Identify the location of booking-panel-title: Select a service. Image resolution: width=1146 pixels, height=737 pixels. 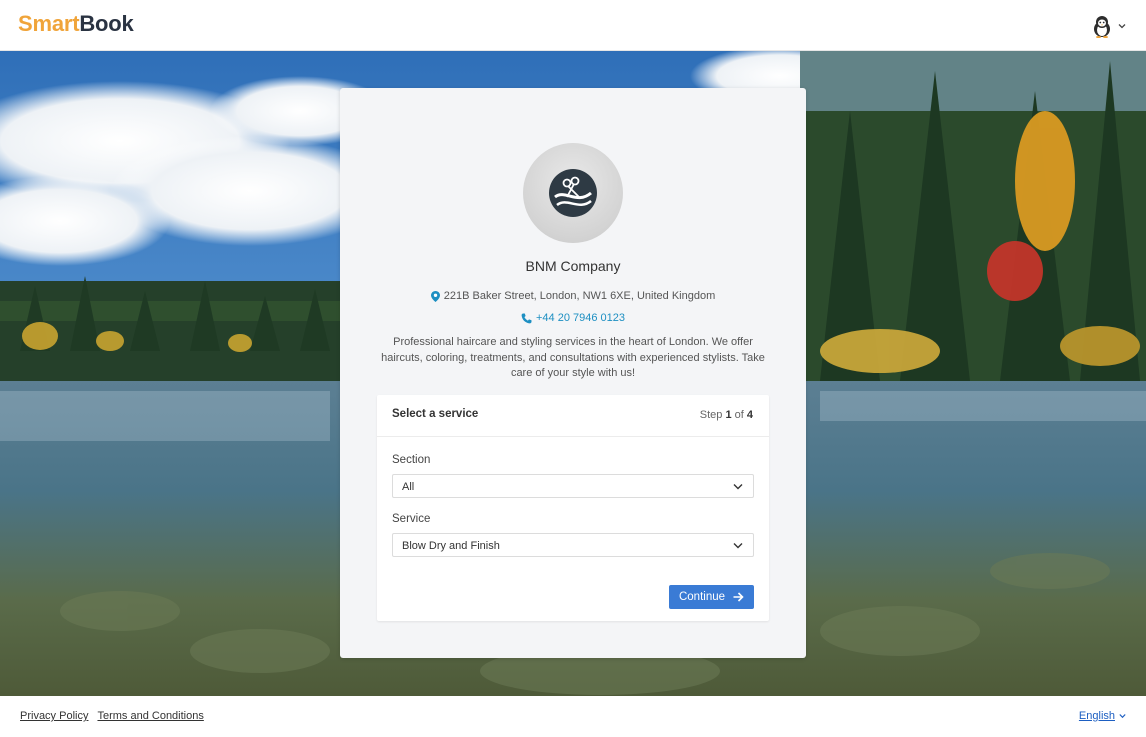
(435, 414).